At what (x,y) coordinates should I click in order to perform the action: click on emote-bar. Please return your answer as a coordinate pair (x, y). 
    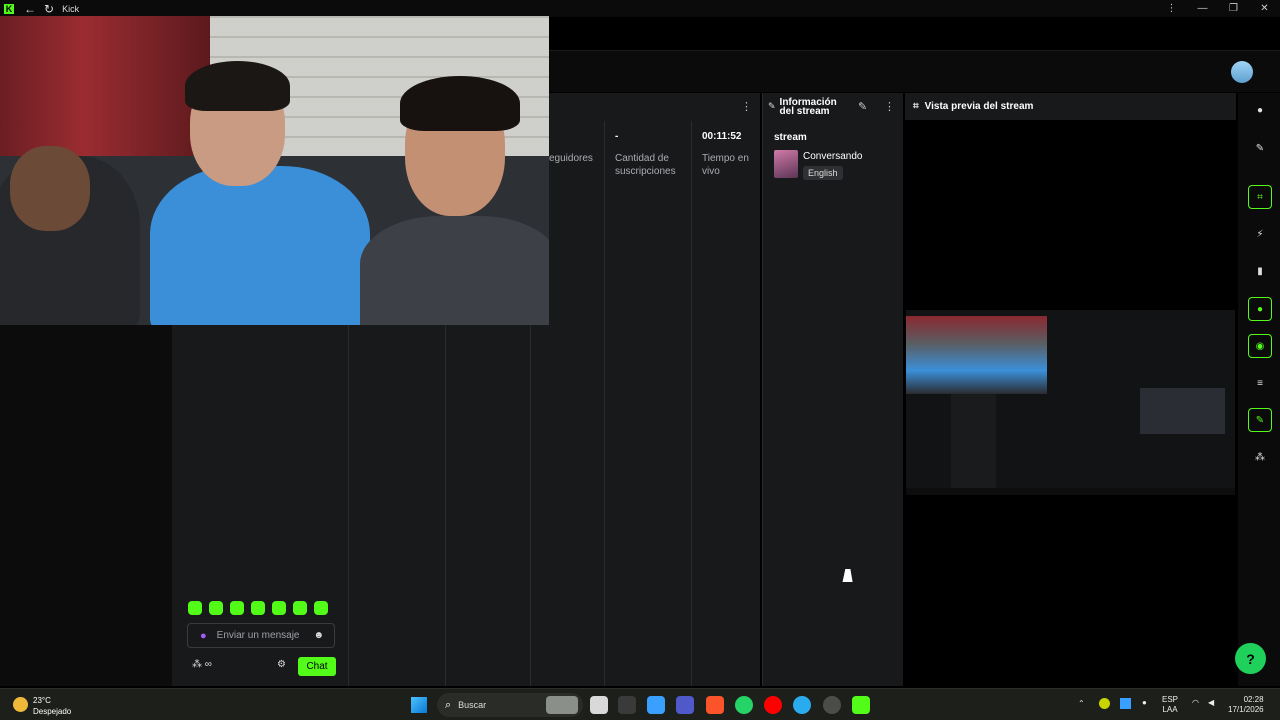
    Looking at the image, I should click on (258, 608).